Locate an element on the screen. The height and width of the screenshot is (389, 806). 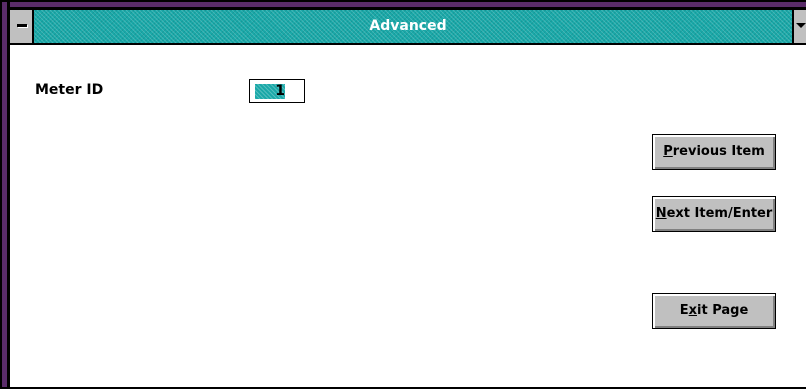
previous-item-label: revious Item is located at coordinates (718, 151).